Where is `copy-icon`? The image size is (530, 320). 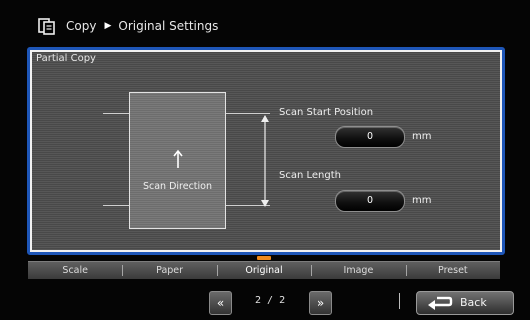
copy-icon is located at coordinates (47, 26).